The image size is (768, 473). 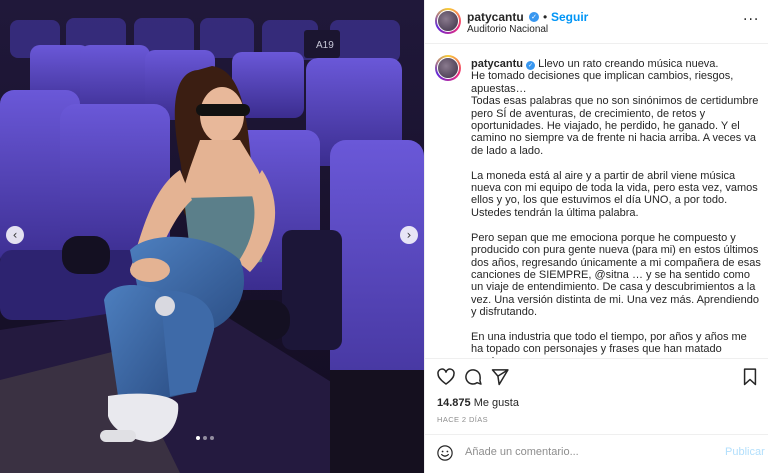 What do you see at coordinates (473, 377) in the screenshot?
I see `comment-icon` at bounding box center [473, 377].